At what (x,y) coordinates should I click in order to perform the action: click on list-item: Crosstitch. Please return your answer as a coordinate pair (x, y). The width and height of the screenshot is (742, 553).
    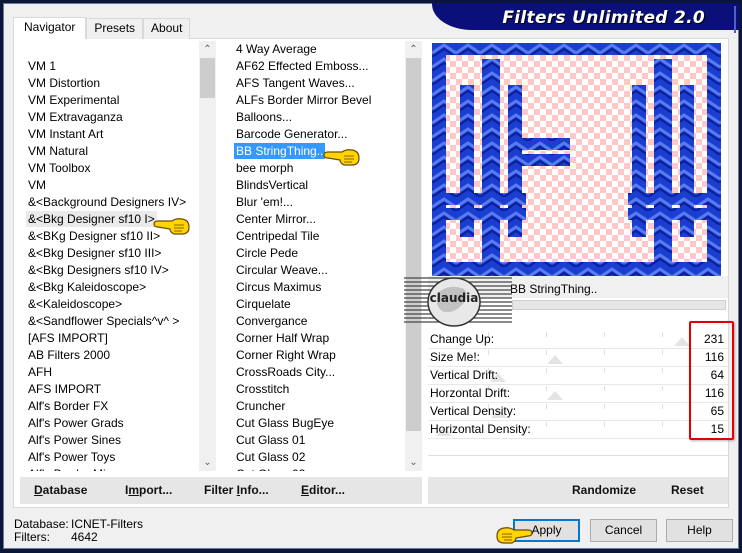
    Looking at the image, I should click on (316, 389).